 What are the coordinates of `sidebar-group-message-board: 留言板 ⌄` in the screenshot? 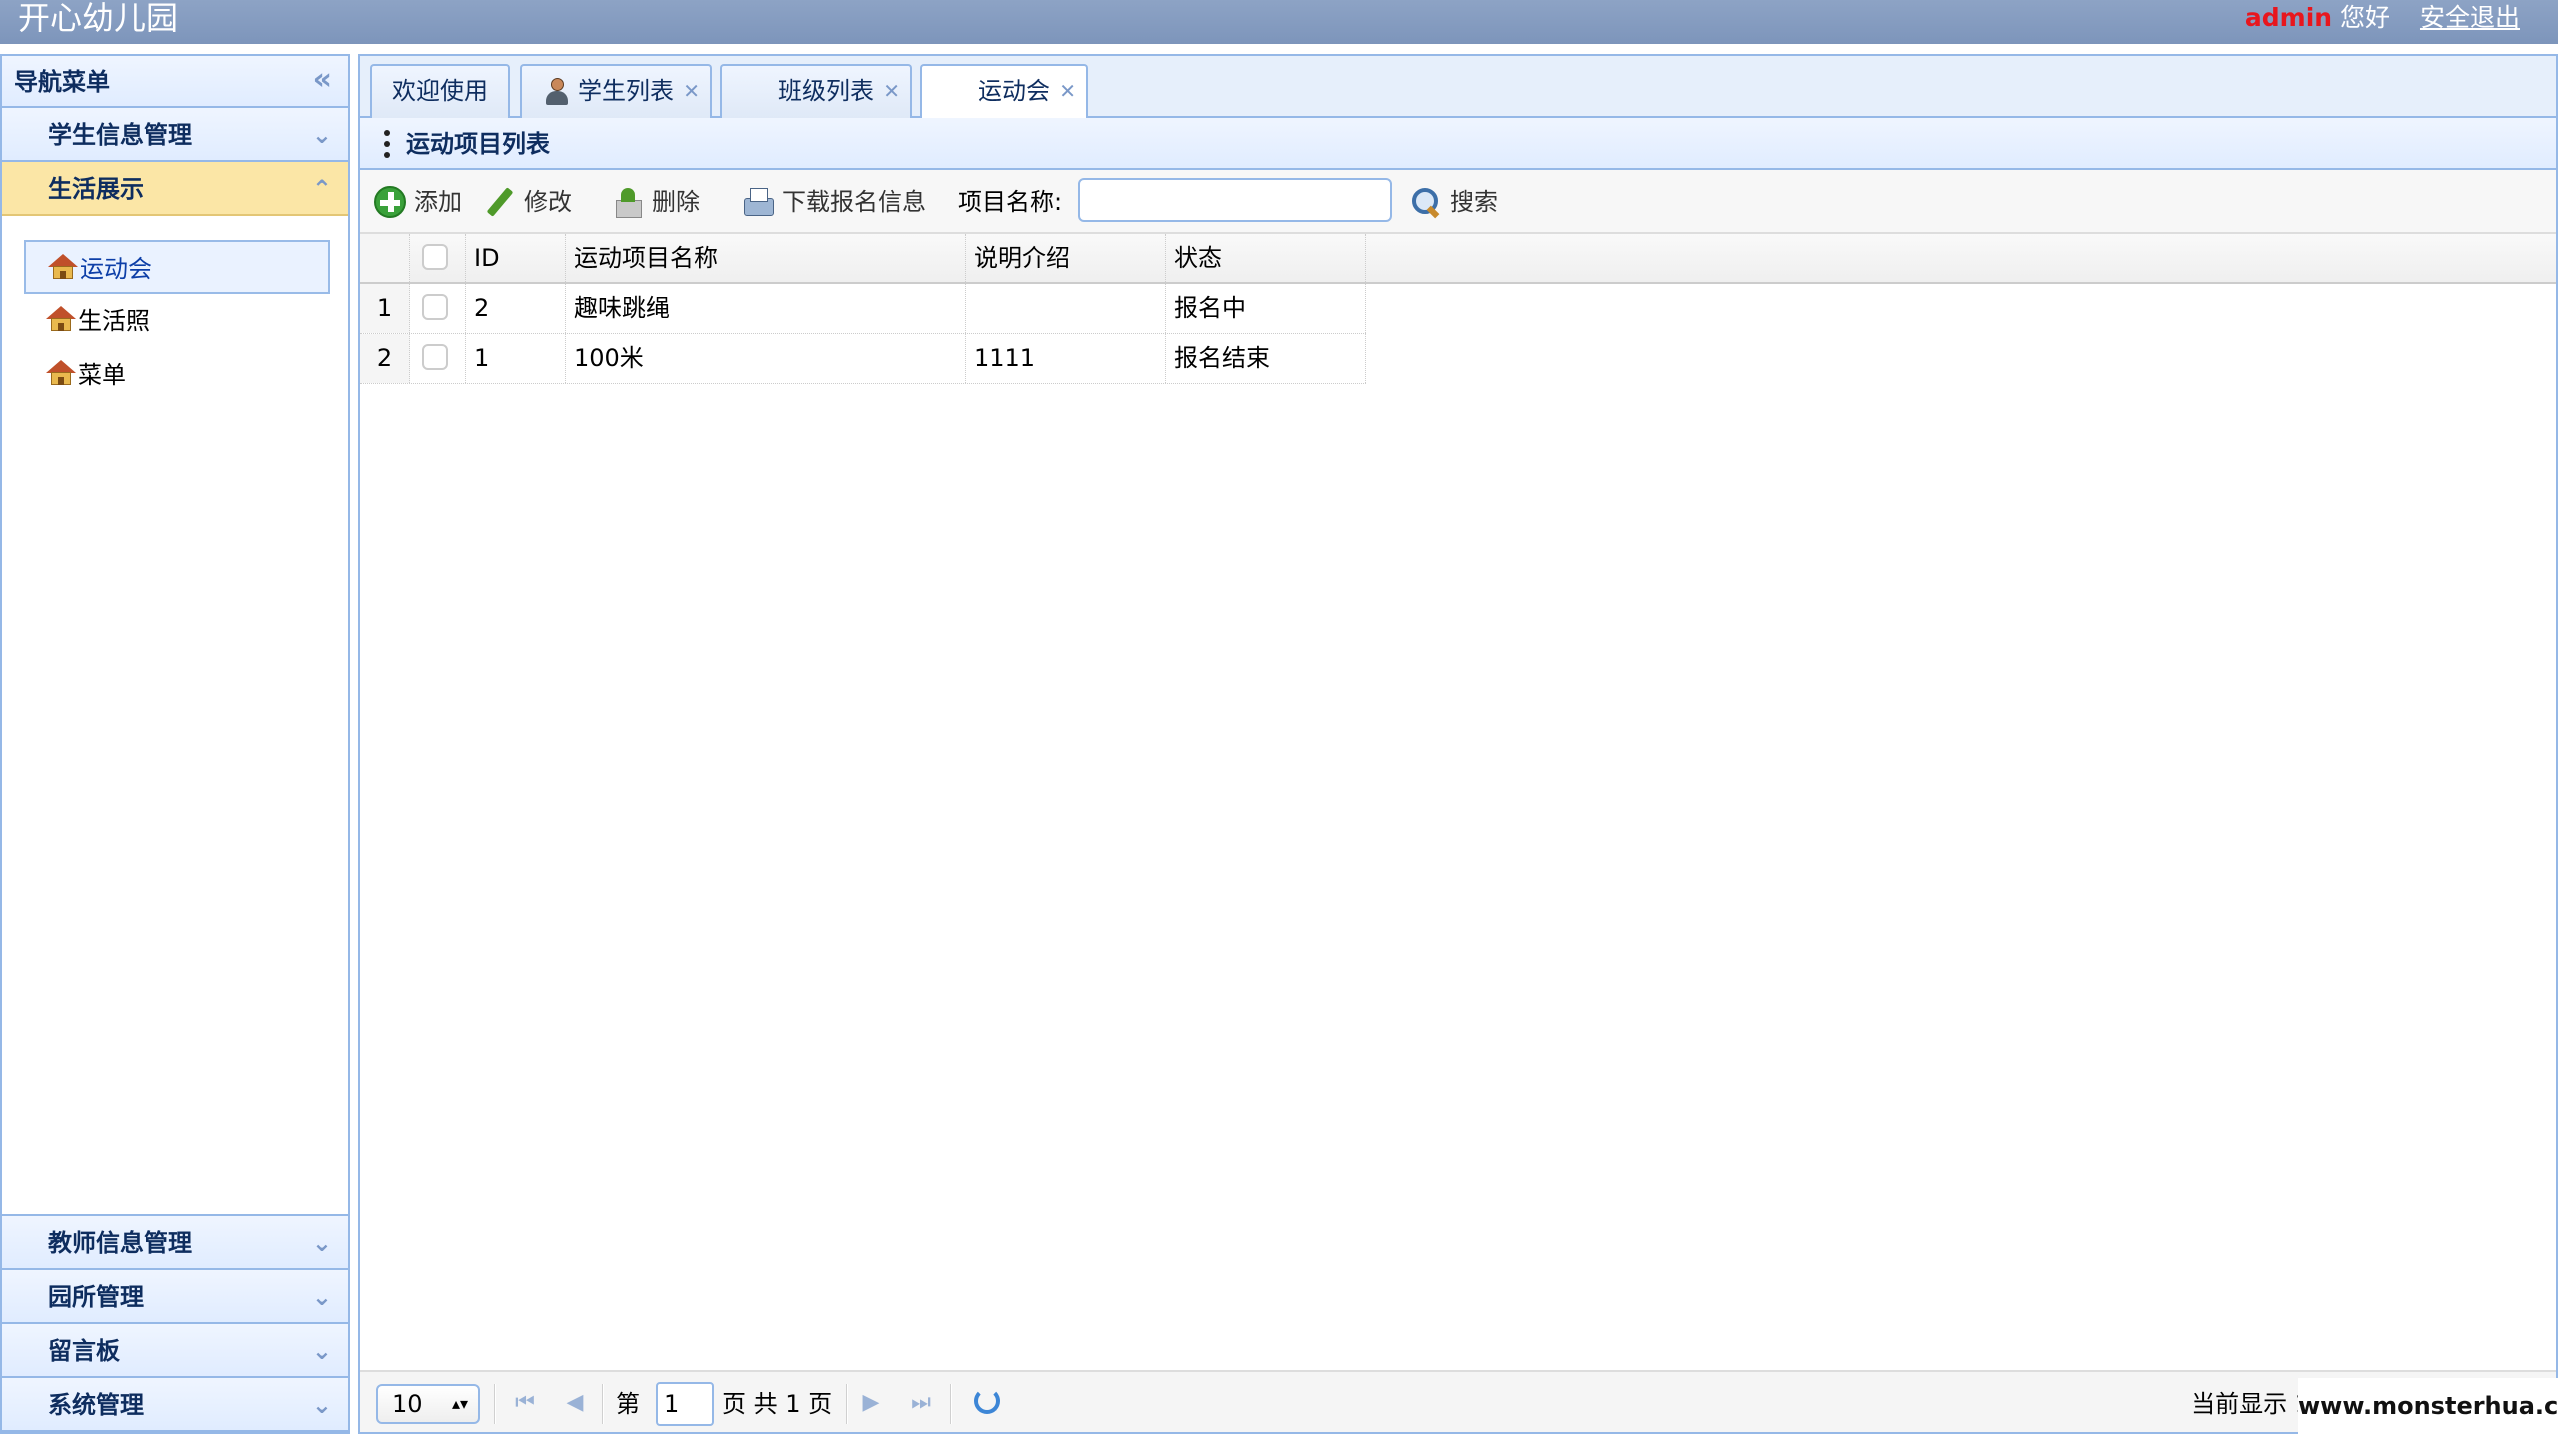 It's located at (175, 1351).